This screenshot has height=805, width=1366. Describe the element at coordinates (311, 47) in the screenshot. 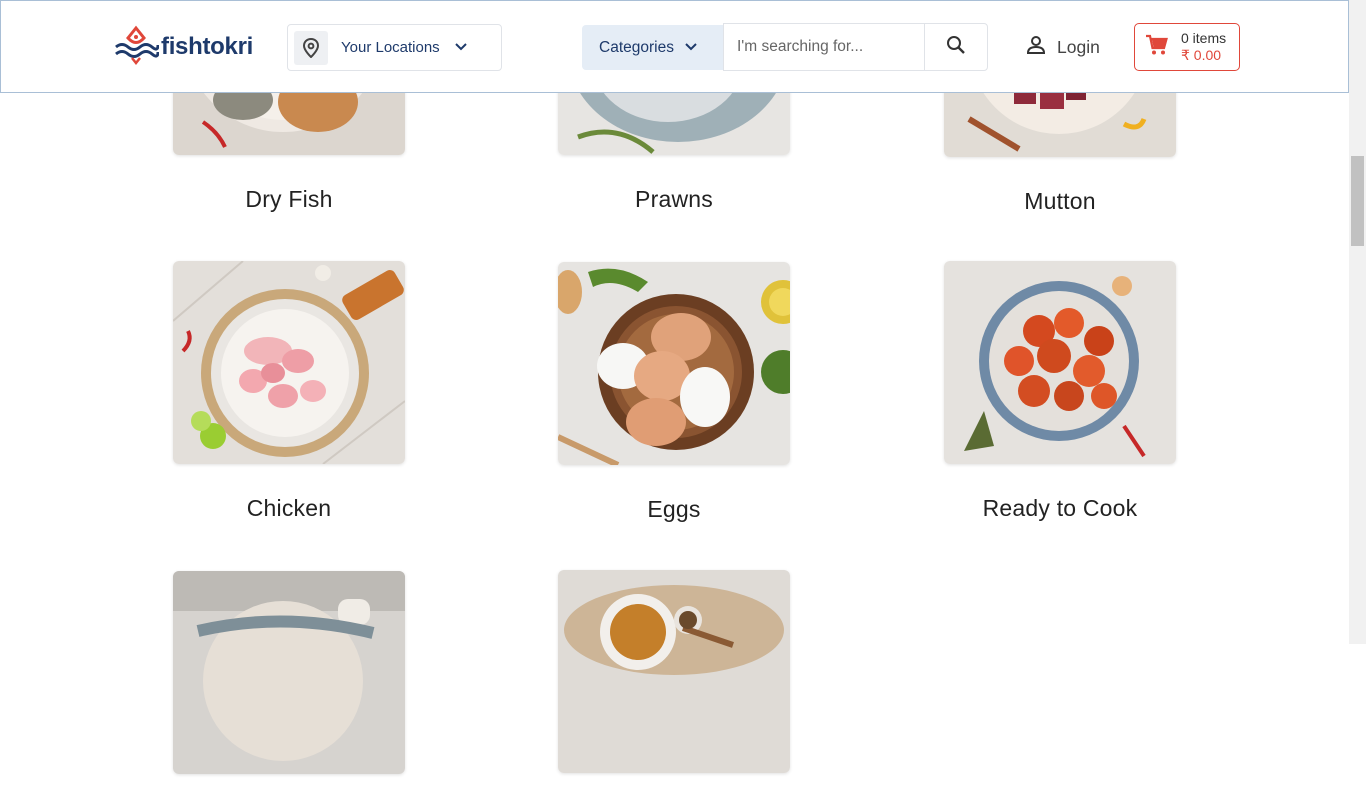

I see `location-pin-icon` at that location.